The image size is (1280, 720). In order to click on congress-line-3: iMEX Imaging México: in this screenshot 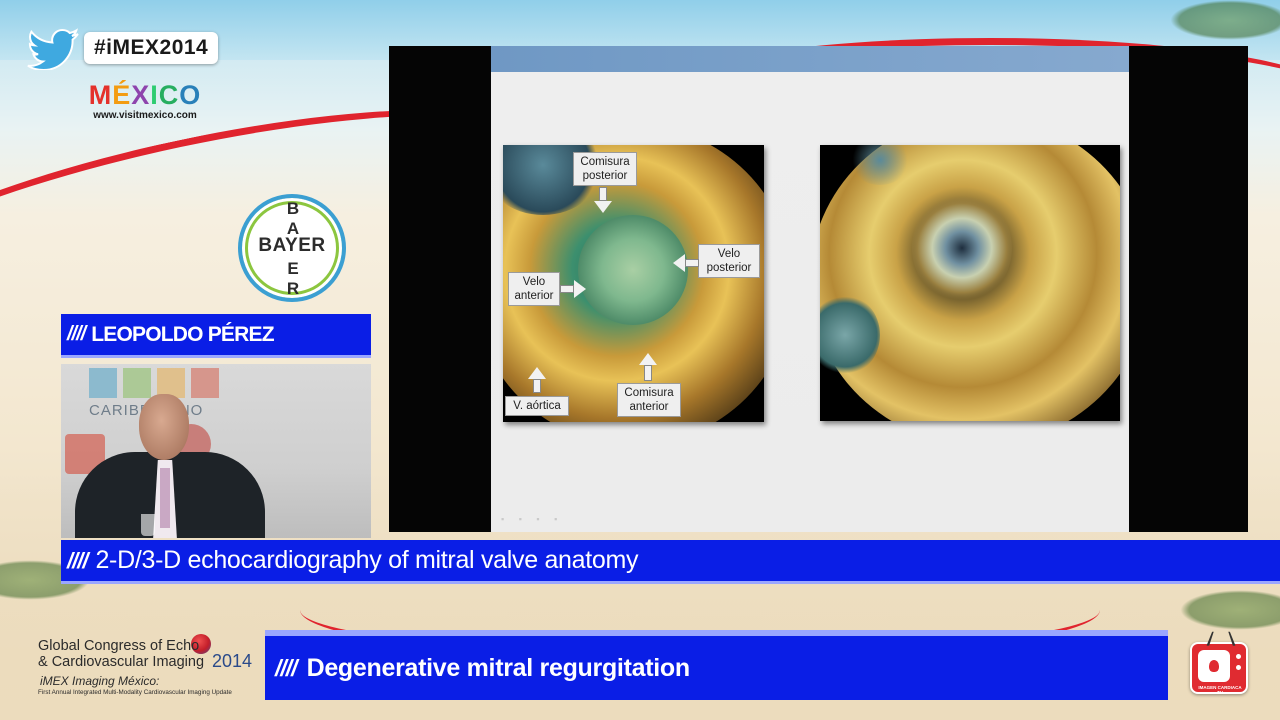, I will do `click(100, 681)`.